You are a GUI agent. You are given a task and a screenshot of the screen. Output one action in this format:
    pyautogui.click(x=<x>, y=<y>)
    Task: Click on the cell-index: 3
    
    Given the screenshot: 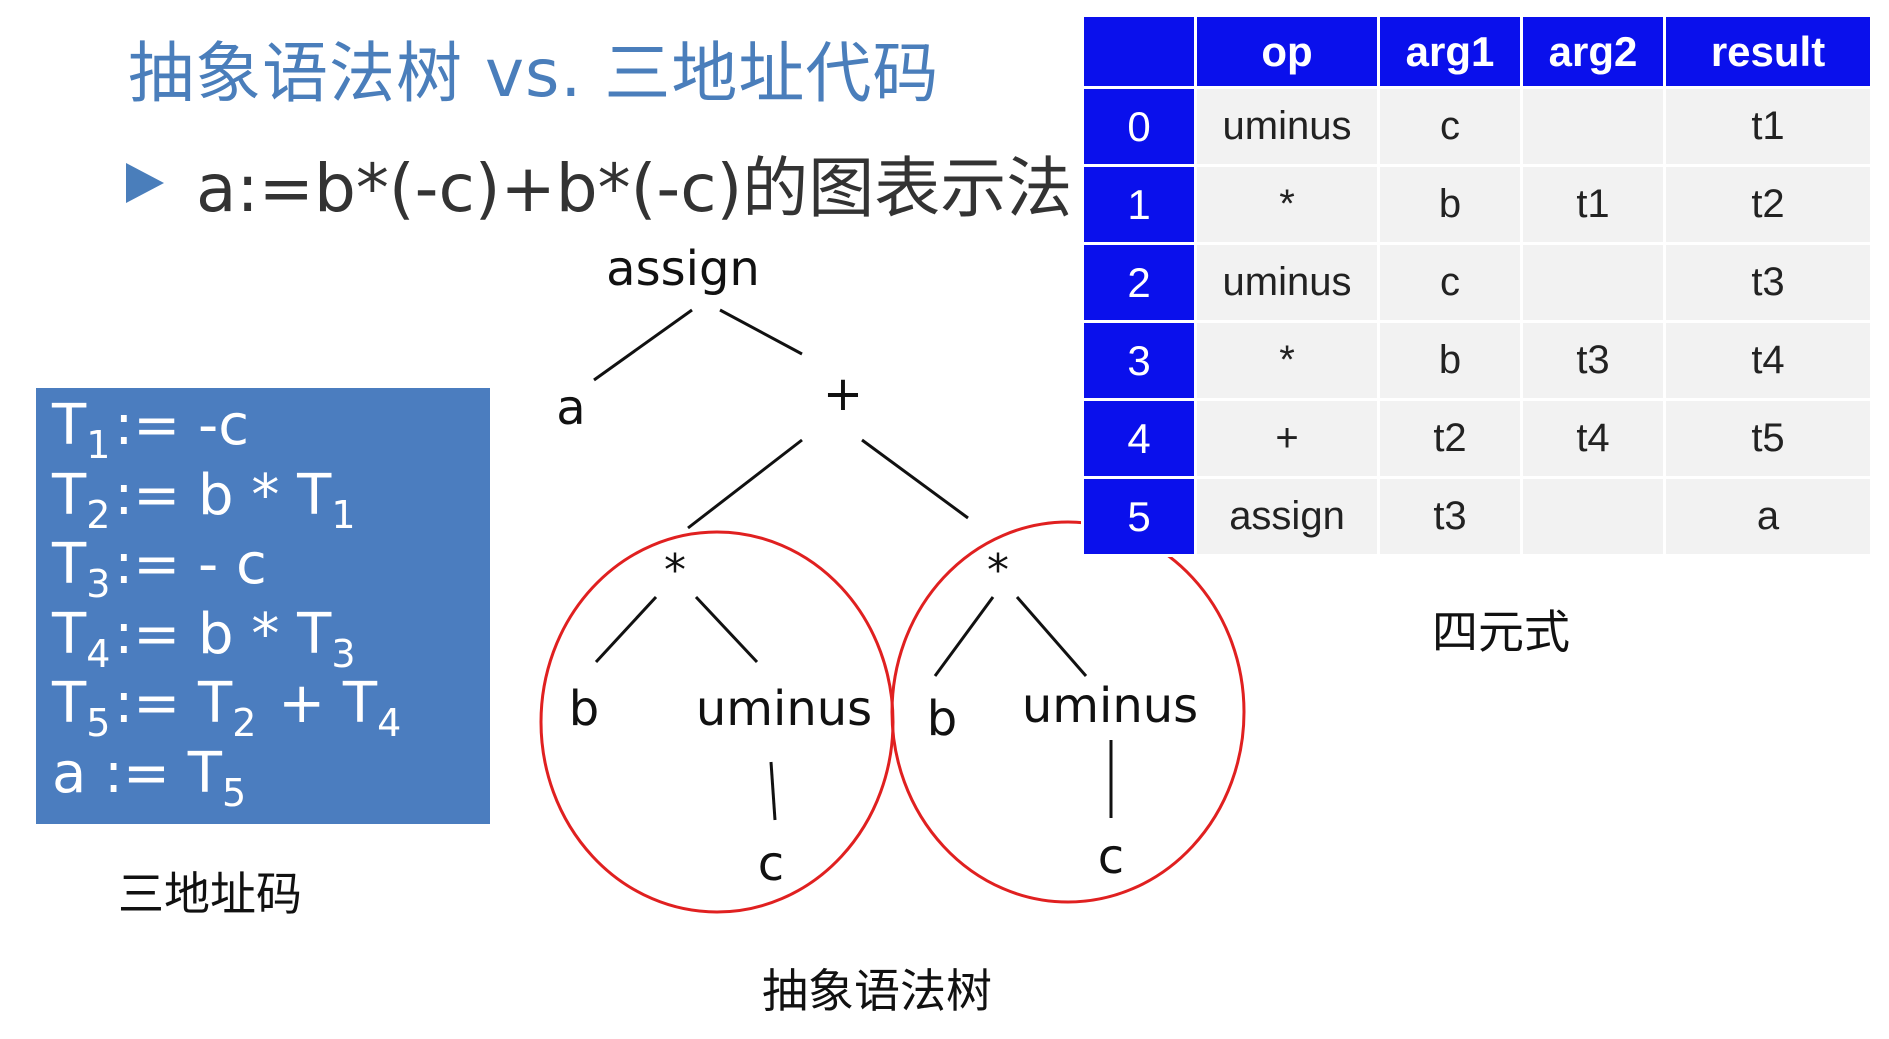 What is the action you would take?
    pyautogui.click(x=1139, y=360)
    